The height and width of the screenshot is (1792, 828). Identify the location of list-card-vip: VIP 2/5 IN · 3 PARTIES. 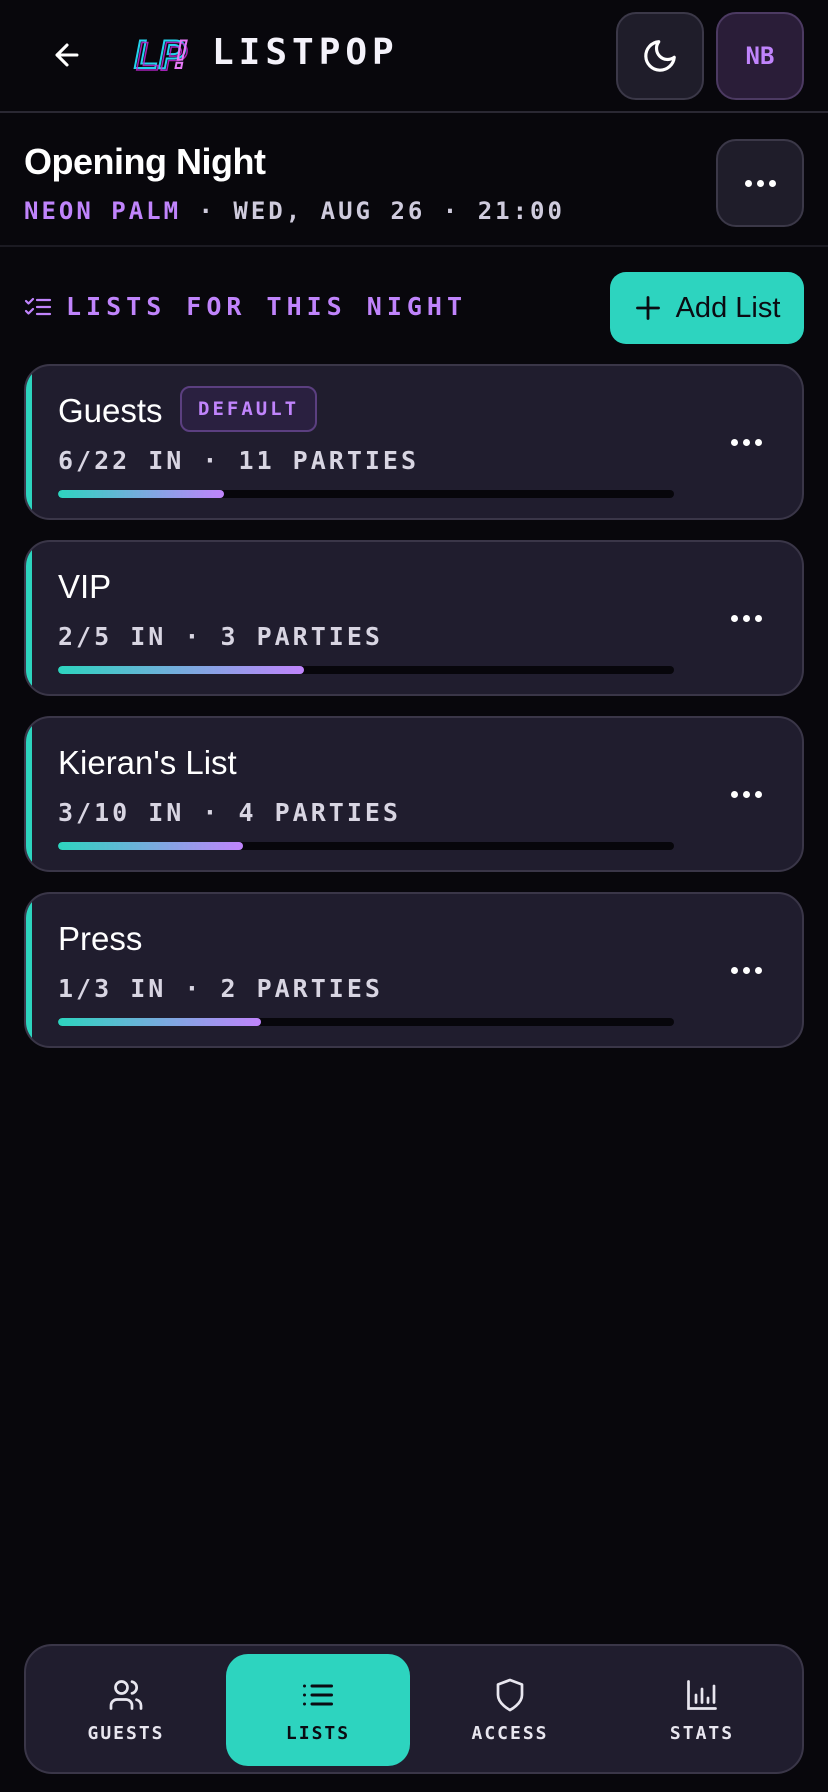
(414, 618).